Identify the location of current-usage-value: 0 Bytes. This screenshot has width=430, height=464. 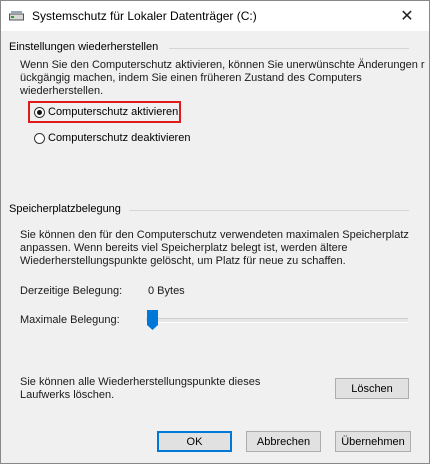
(166, 291).